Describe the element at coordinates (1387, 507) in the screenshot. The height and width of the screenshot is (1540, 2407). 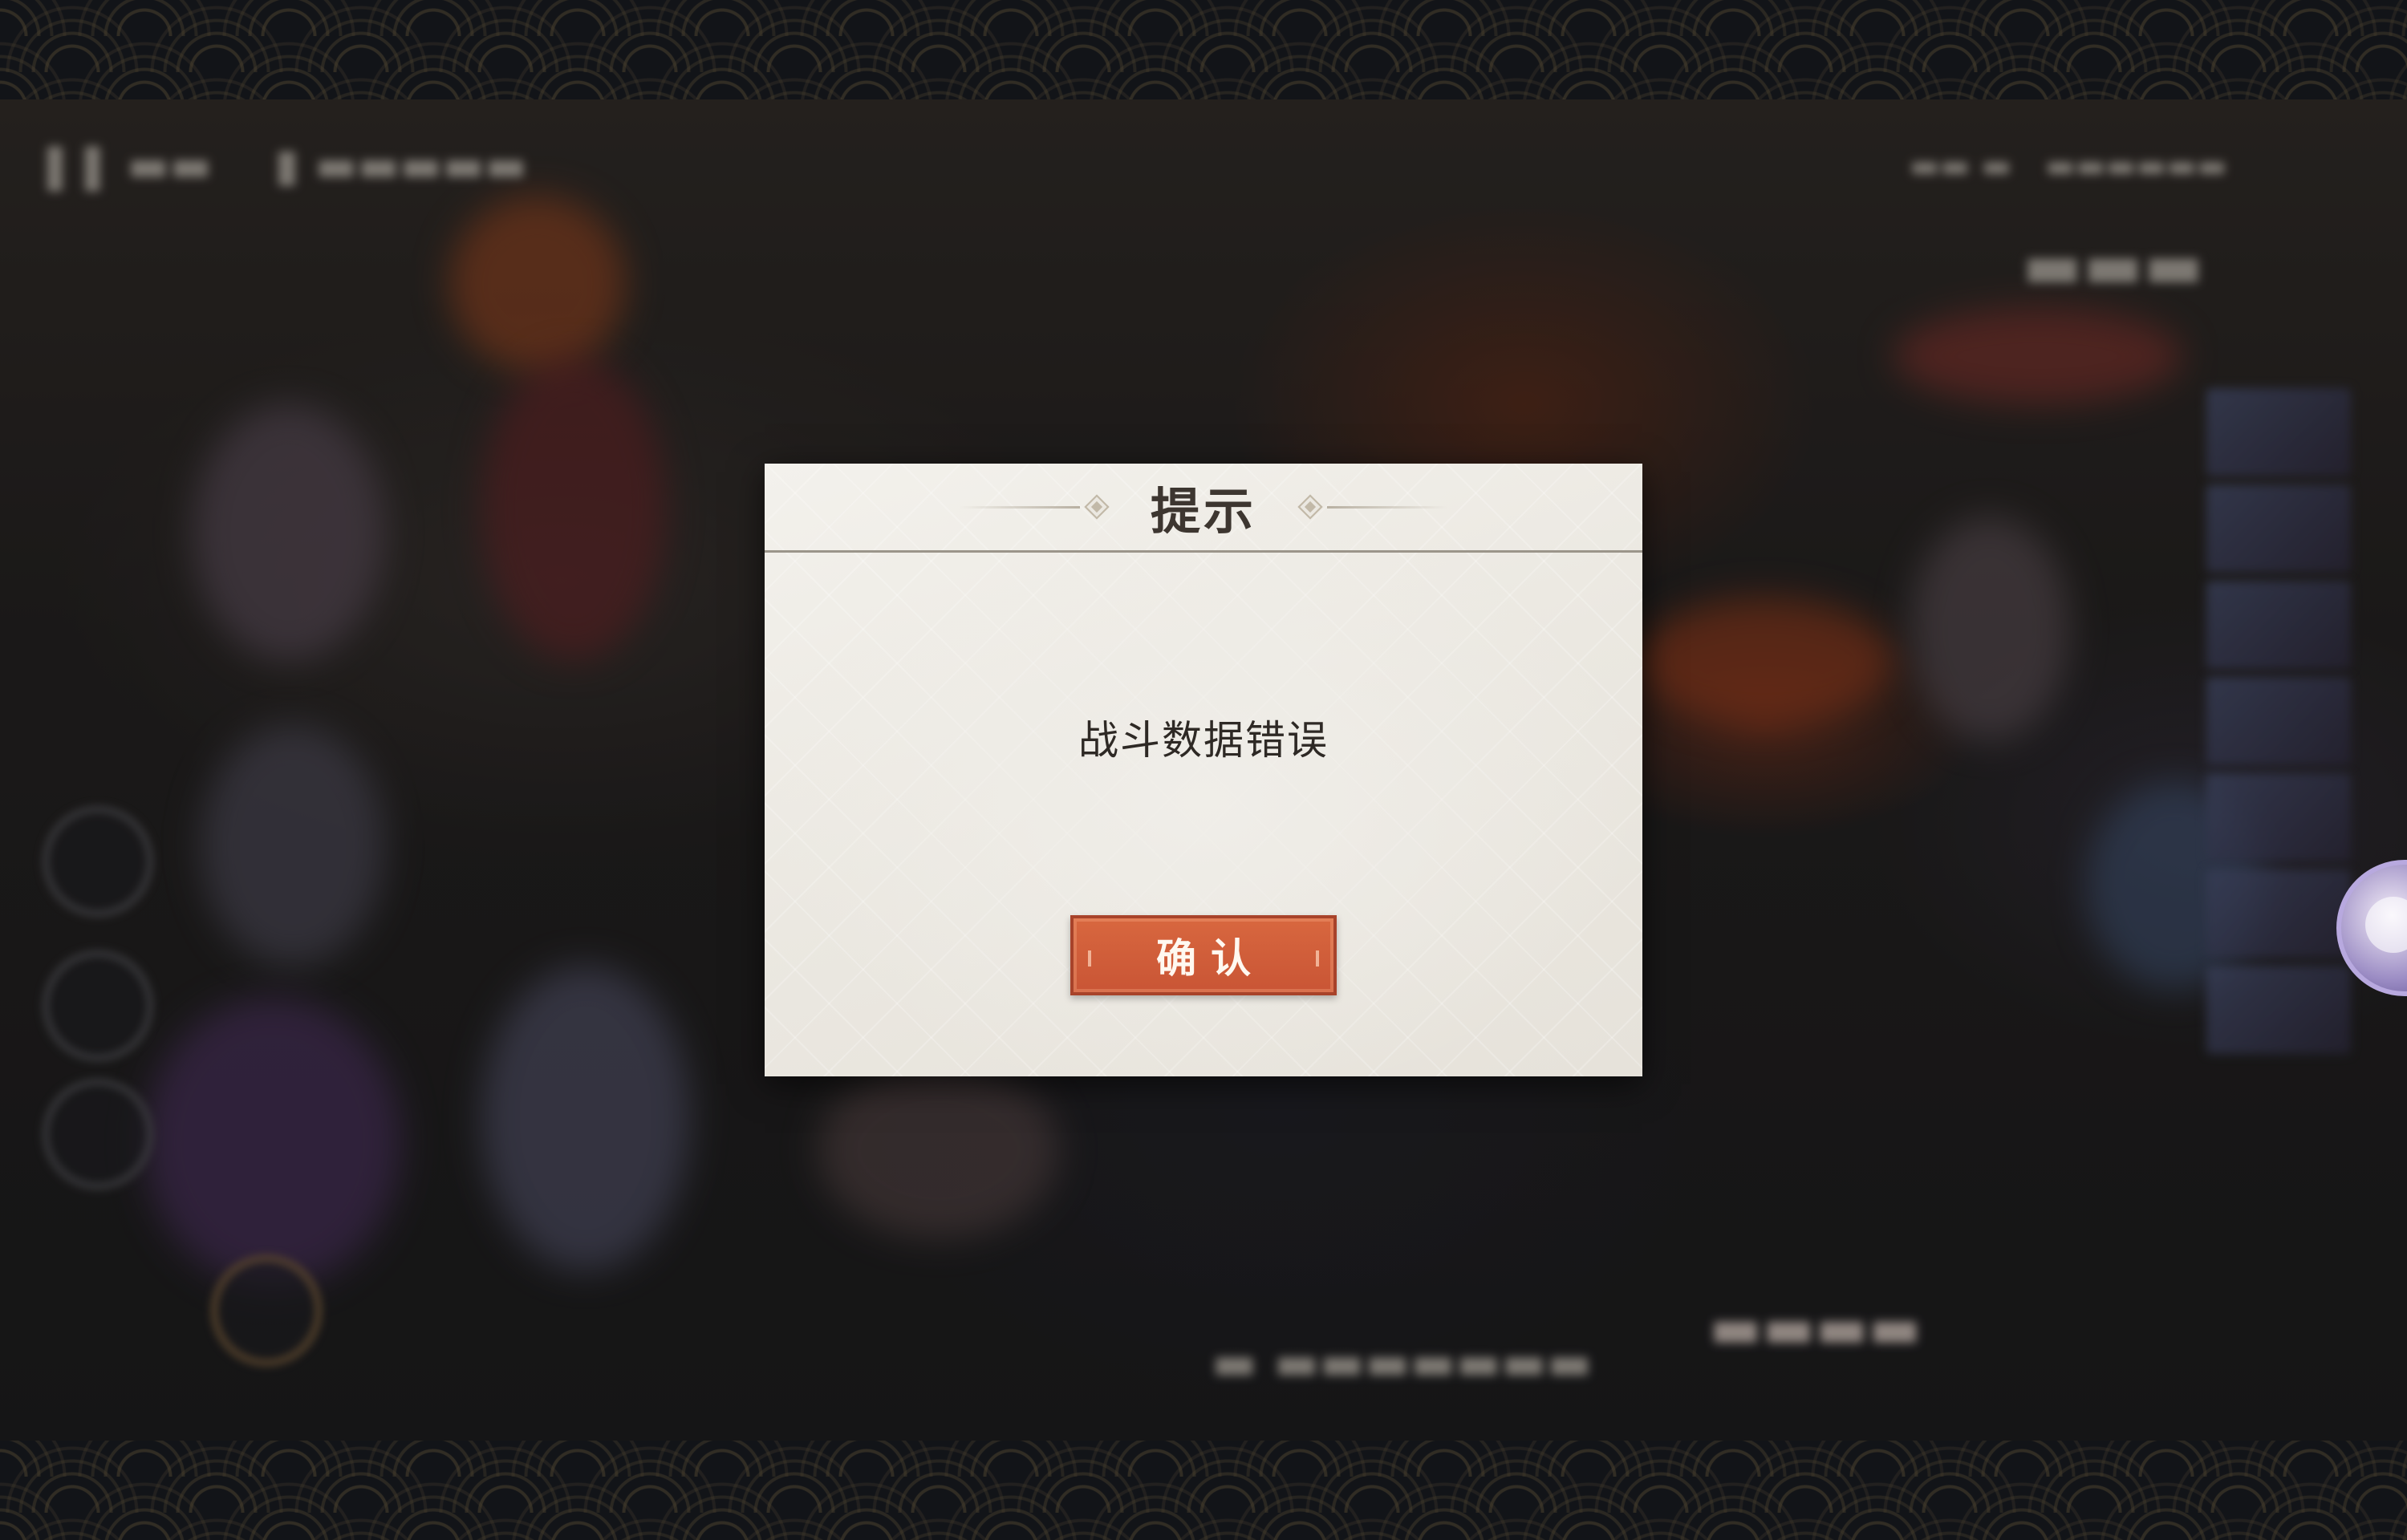
I see `ornament-line-right` at that location.